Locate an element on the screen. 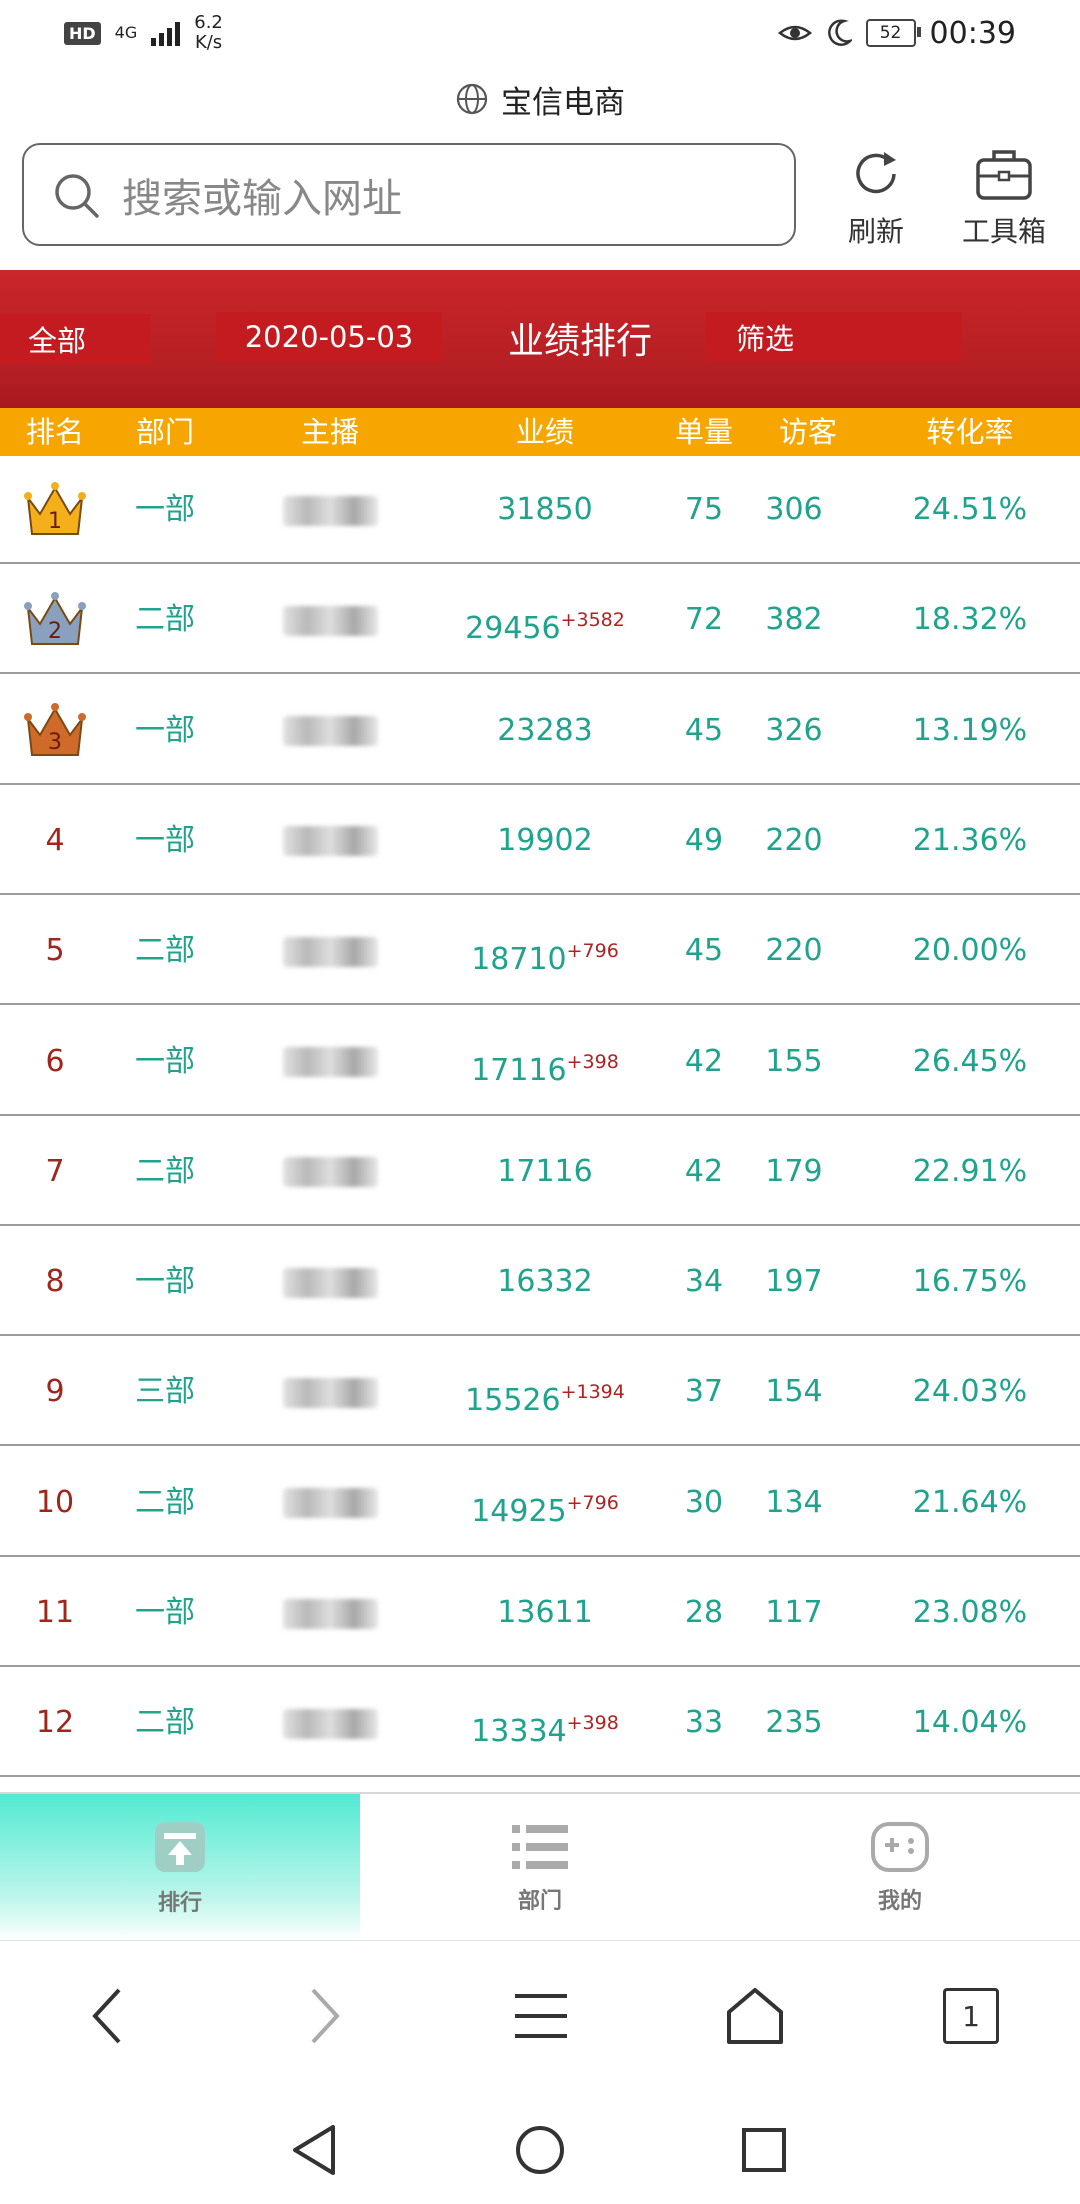 The width and height of the screenshot is (1080, 2204). crown-rank-number: 2 is located at coordinates (55, 631).